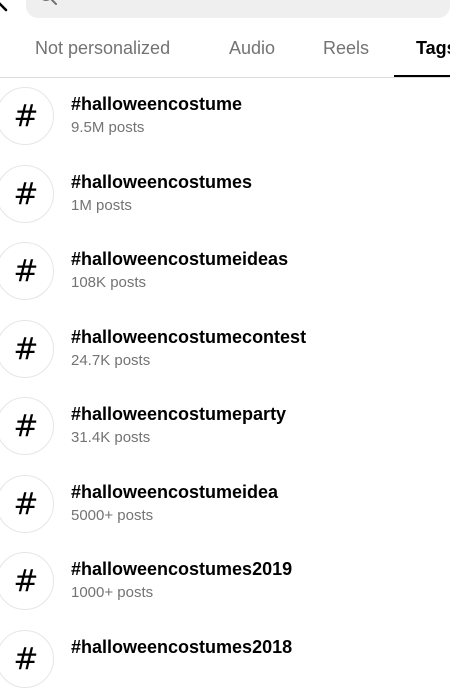  What do you see at coordinates (48, 3) in the screenshot?
I see `search-icon` at bounding box center [48, 3].